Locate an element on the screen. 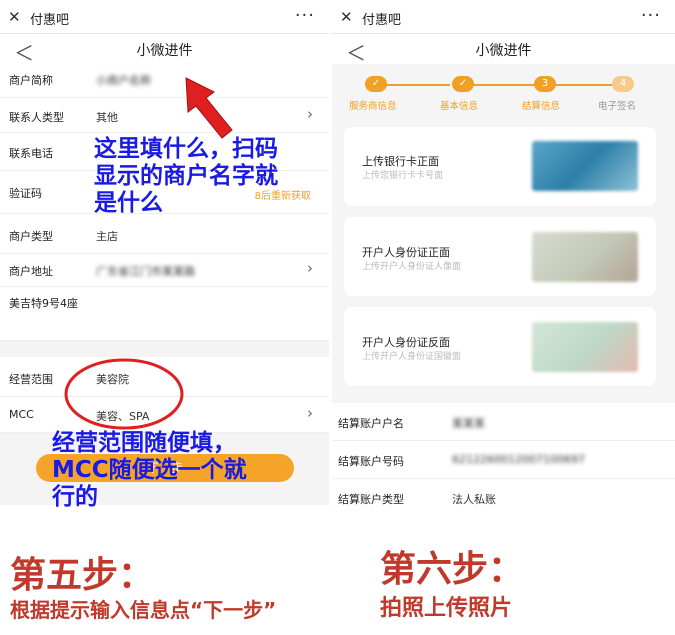  upload-card-subtitle: 上传开户人身份证国徽面 is located at coordinates (412, 357).